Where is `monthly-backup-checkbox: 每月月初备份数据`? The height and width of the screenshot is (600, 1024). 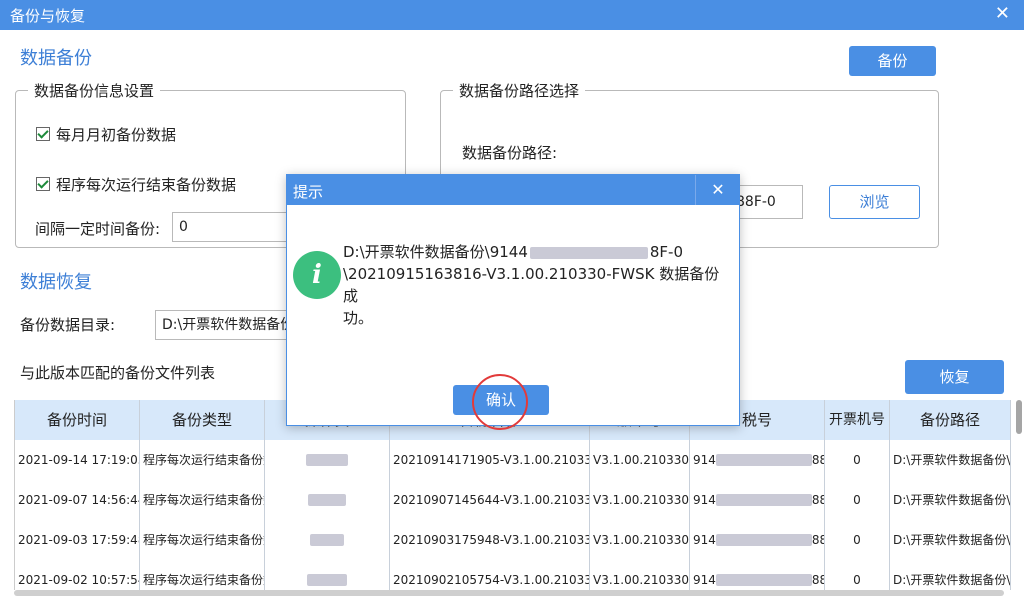 monthly-backup-checkbox: 每月月初备份数据 is located at coordinates (106, 134).